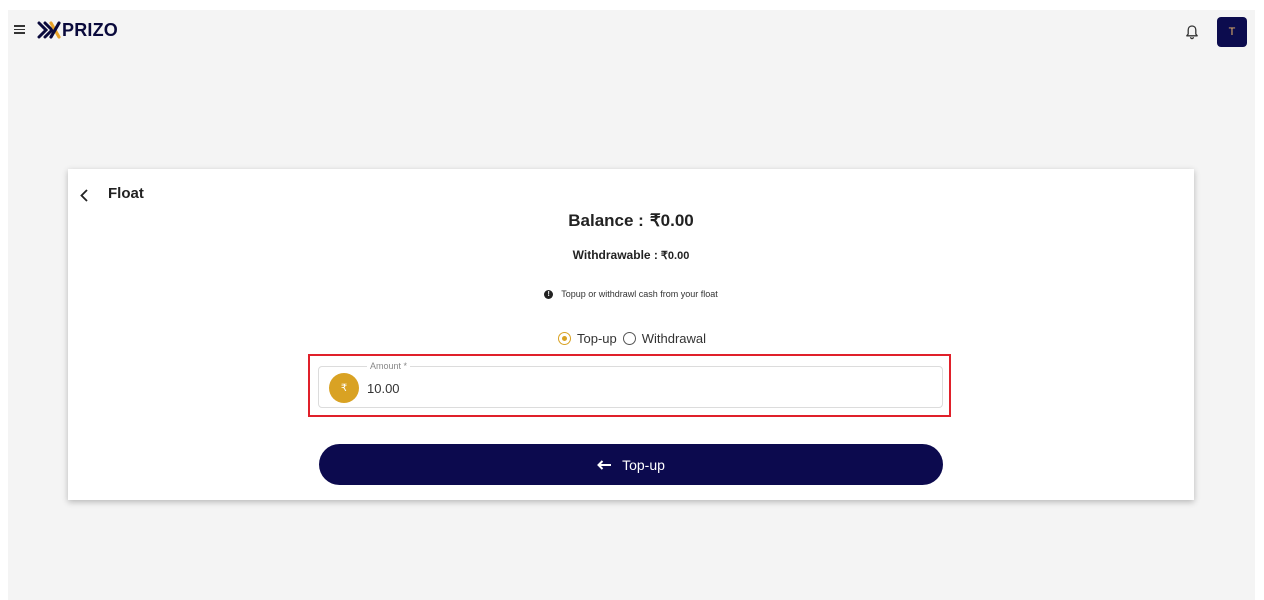 The height and width of the screenshot is (600, 1264). Describe the element at coordinates (639, 294) in the screenshot. I see `info-text: Topup or withdrawl cash from your float` at that location.